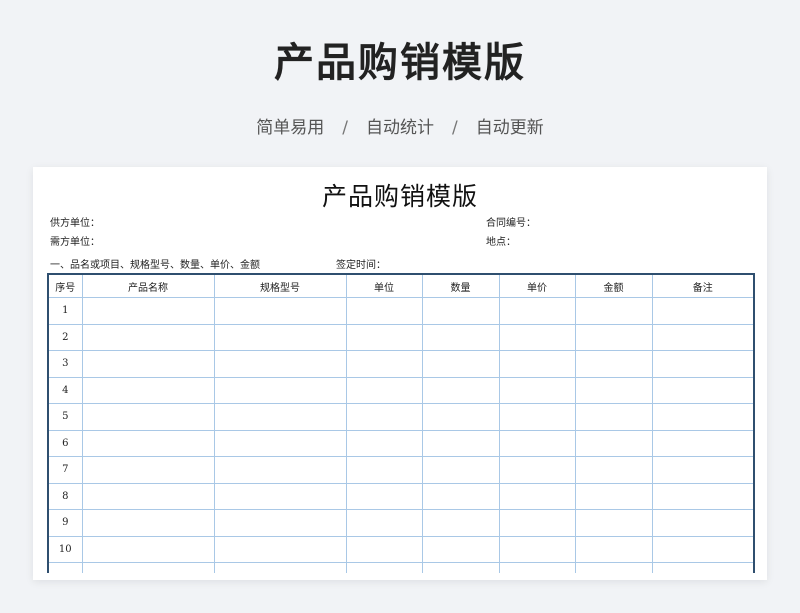  I want to click on column-header: 单价, so click(537, 285).